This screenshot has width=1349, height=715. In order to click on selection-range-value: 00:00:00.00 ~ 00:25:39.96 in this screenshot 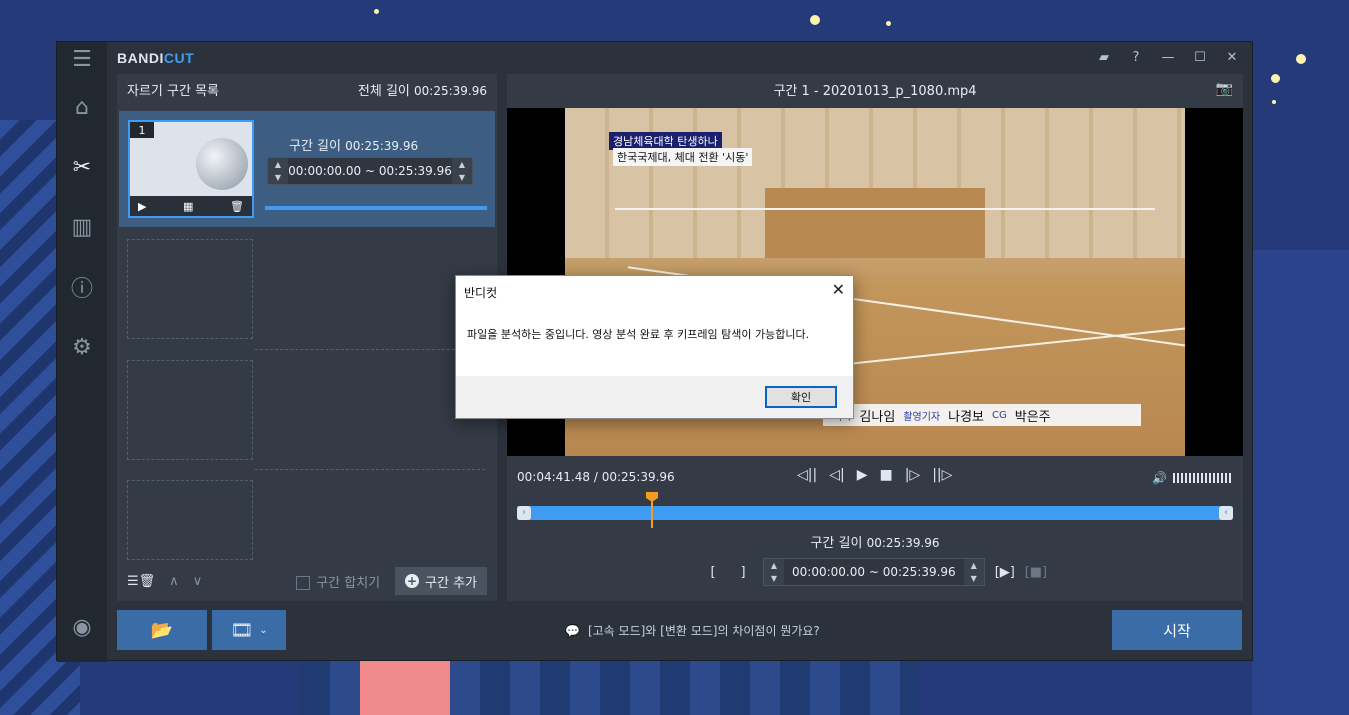, I will do `click(874, 572)`.